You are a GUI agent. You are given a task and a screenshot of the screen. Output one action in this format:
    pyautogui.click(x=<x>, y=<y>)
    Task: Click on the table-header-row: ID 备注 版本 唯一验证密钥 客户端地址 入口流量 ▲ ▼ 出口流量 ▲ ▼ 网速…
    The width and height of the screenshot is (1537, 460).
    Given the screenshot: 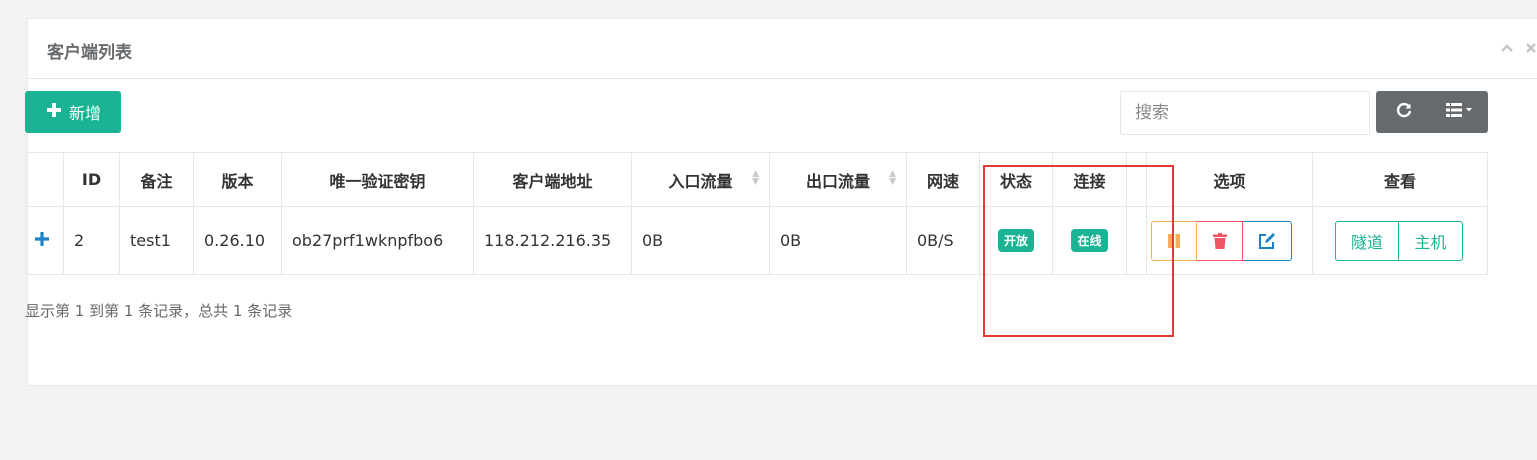 What is the action you would take?
    pyautogui.click(x=756, y=179)
    